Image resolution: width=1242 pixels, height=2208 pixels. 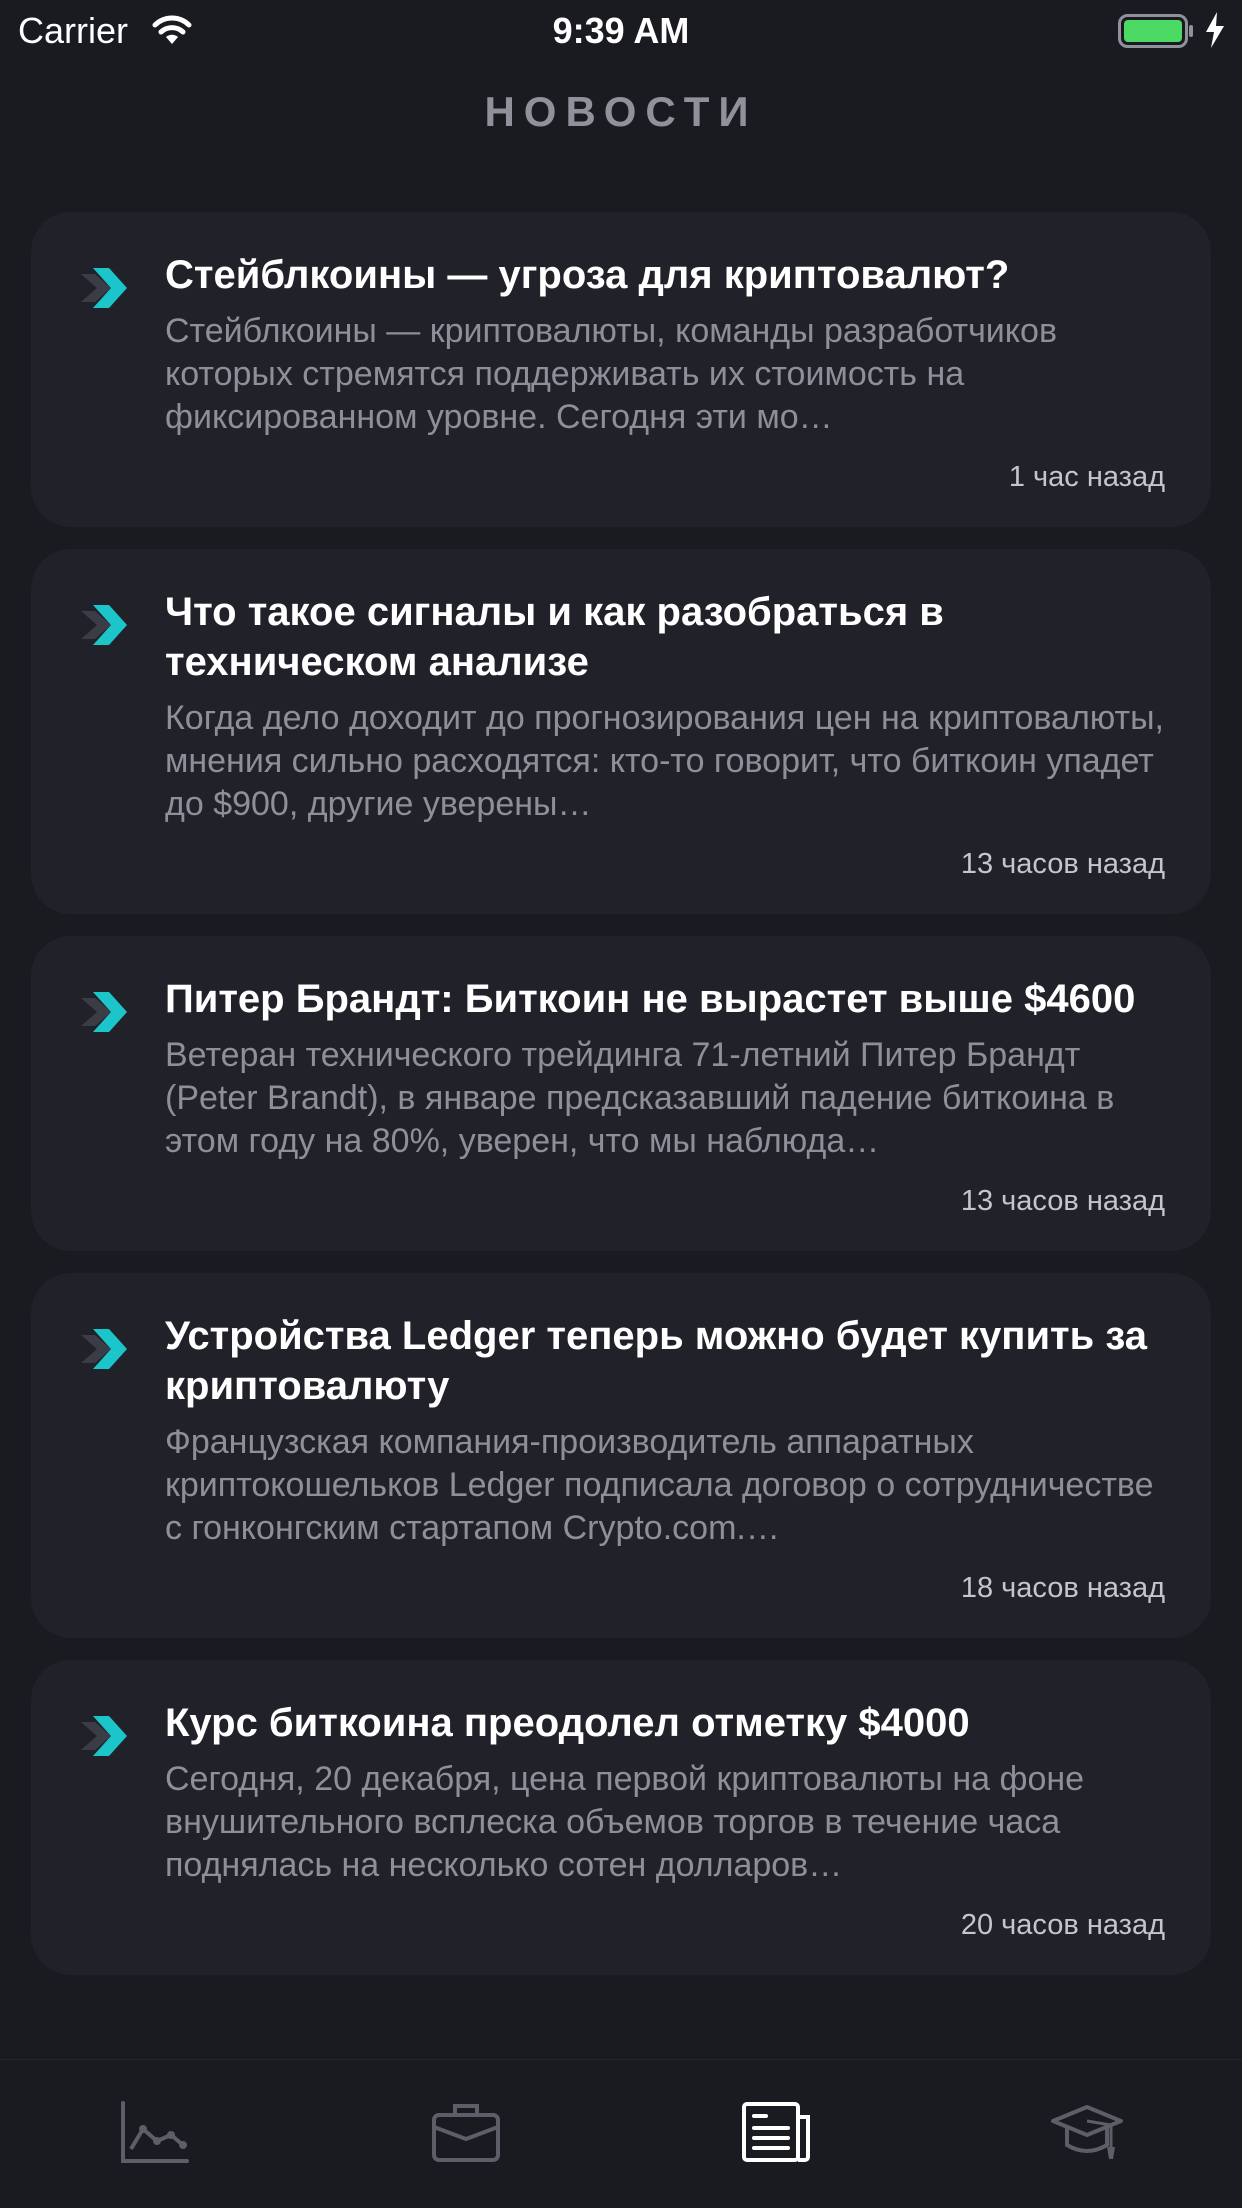 I want to click on tab-bar, so click(x=621, y=2133).